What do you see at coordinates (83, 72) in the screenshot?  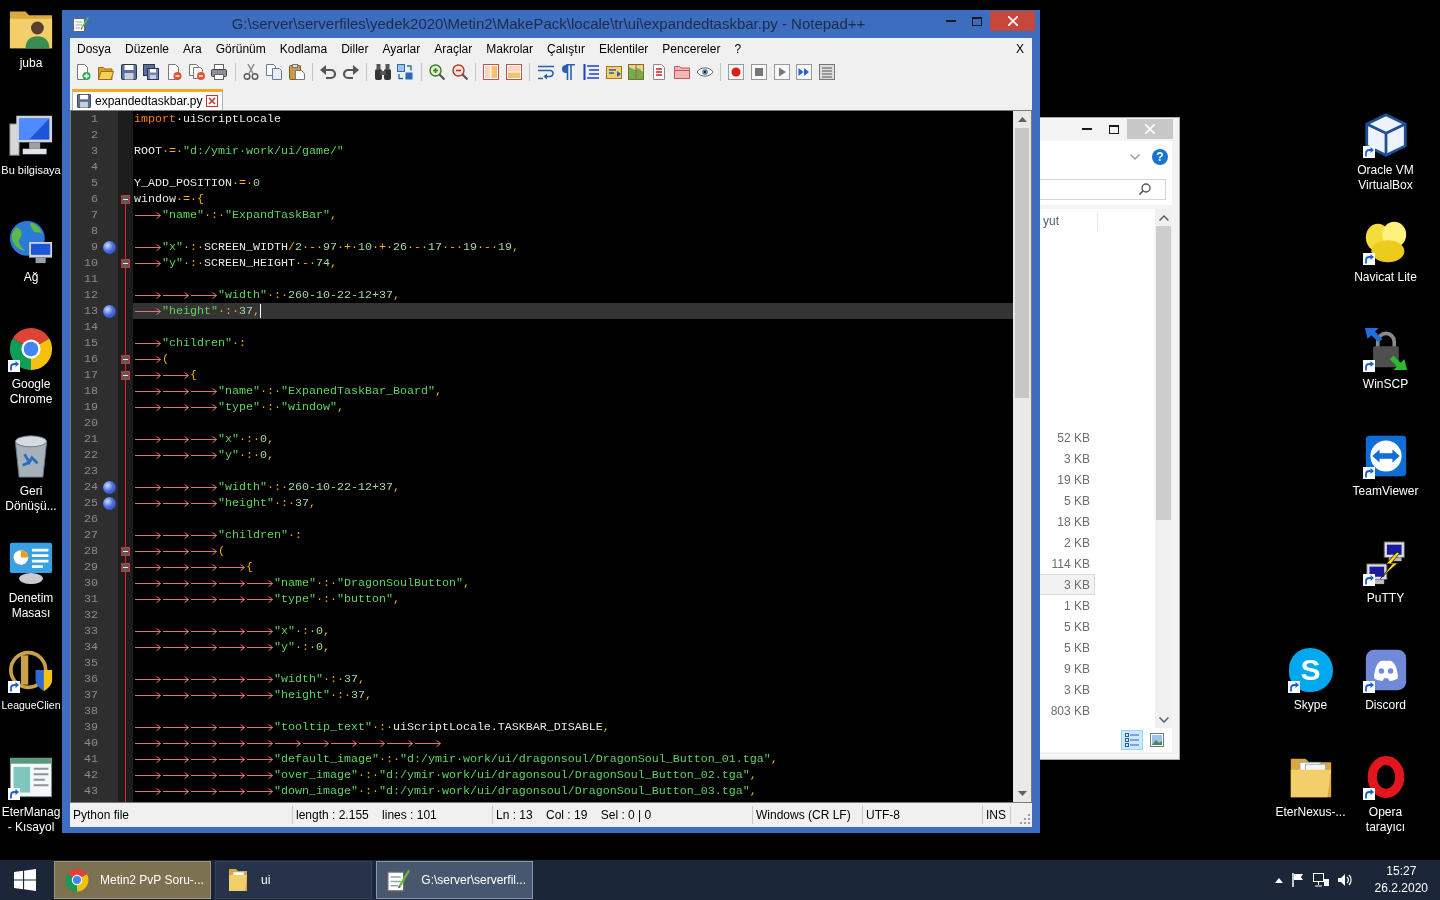 I see `new-file-icon` at bounding box center [83, 72].